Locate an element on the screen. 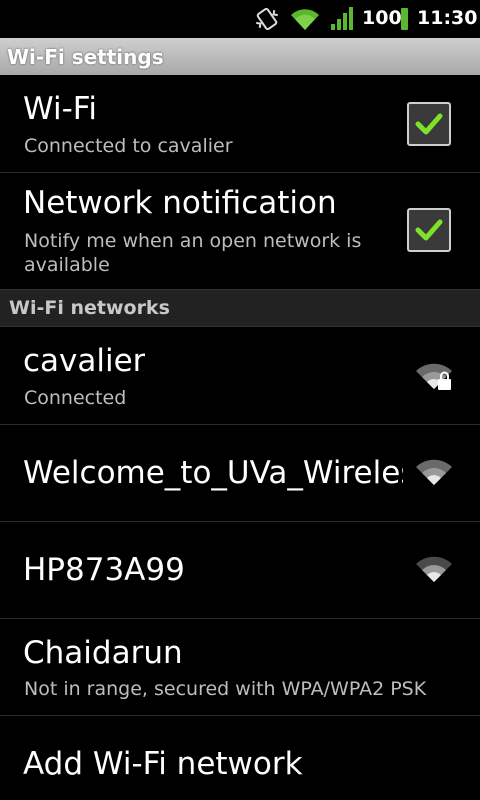 This screenshot has height=800, width=480. status-bar: 100 11:30 is located at coordinates (240, 19).